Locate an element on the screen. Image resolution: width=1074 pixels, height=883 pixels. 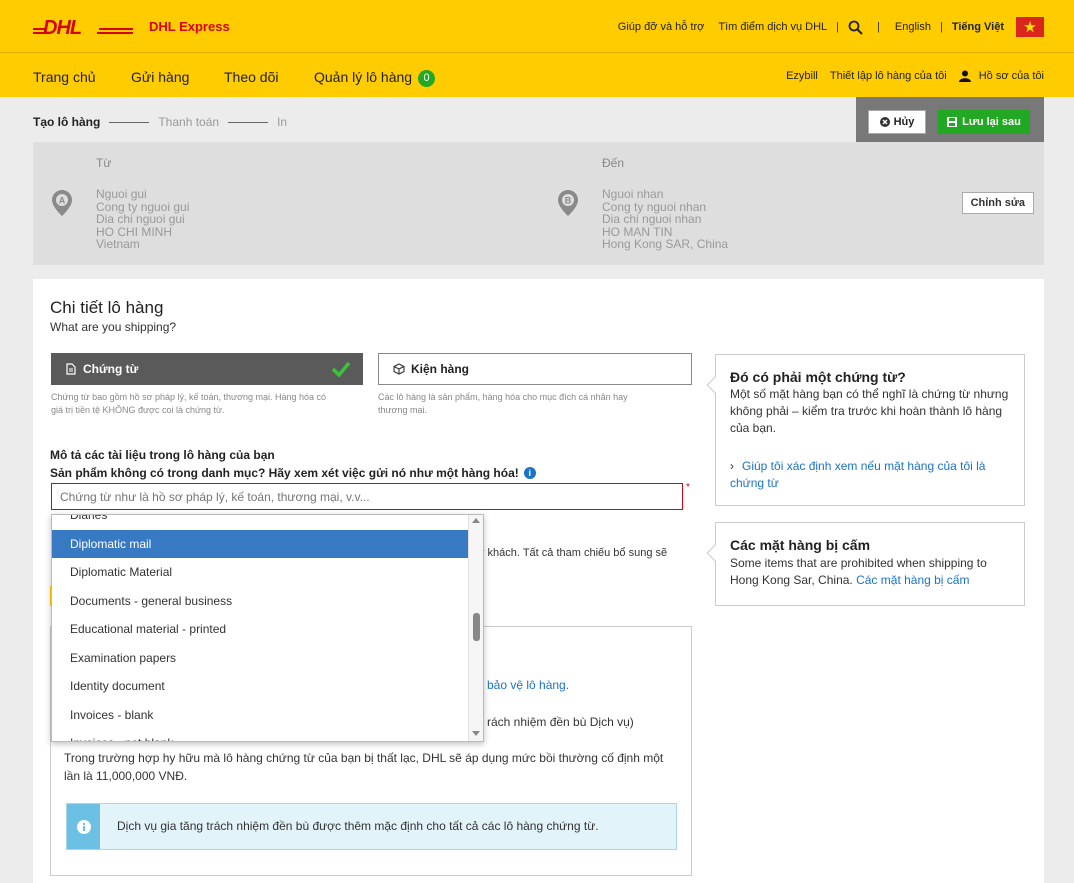
prohibited-link: Các mặt hàng bị cấm is located at coordinates (912, 580).